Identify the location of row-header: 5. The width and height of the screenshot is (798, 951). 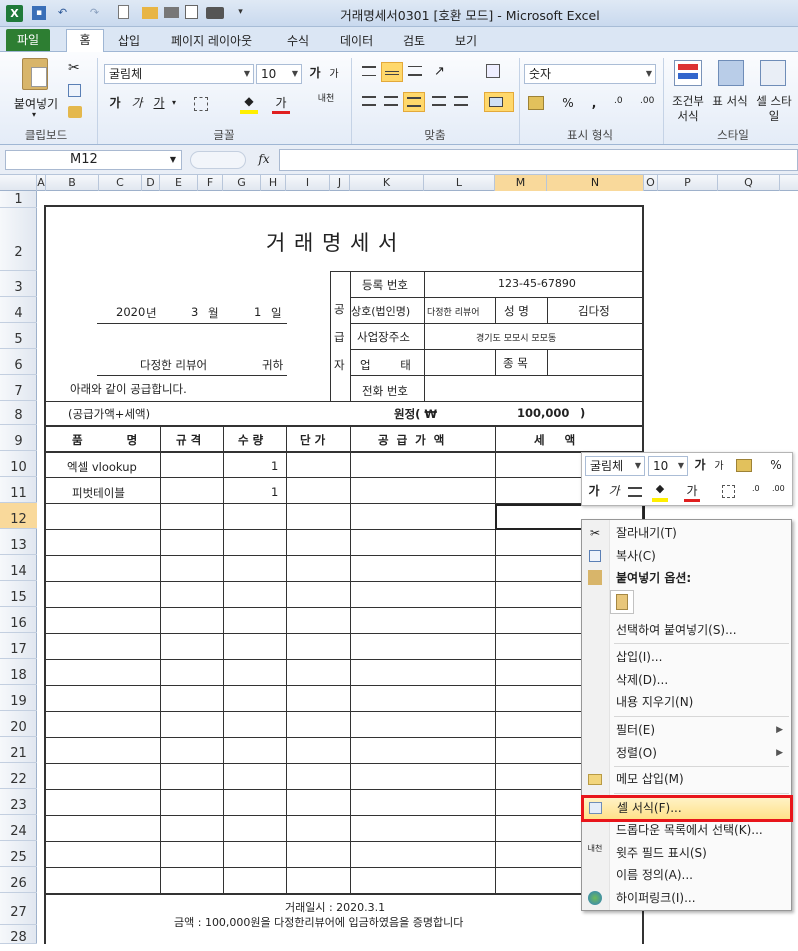
(18, 336).